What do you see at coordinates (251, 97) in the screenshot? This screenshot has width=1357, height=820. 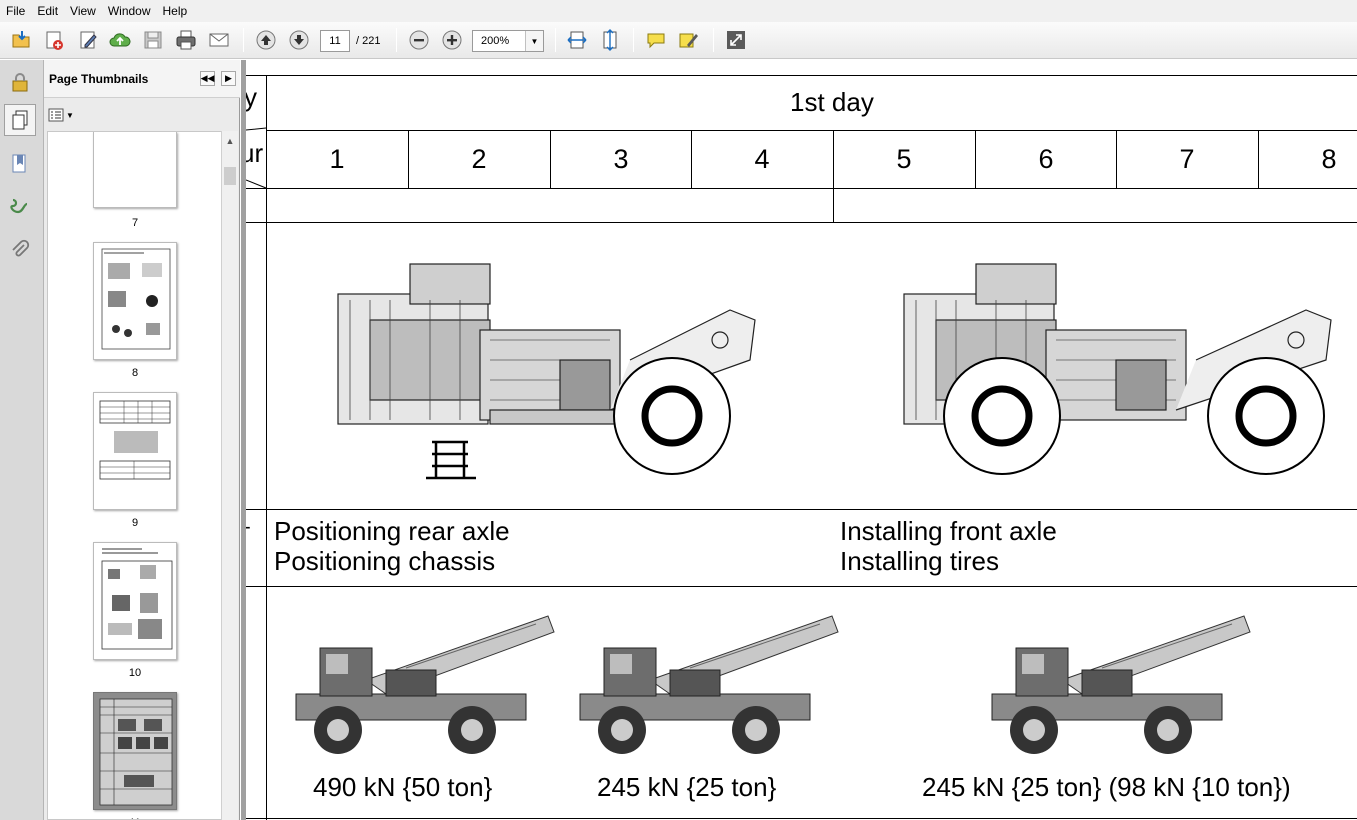 I see `partial-header-text: y` at bounding box center [251, 97].